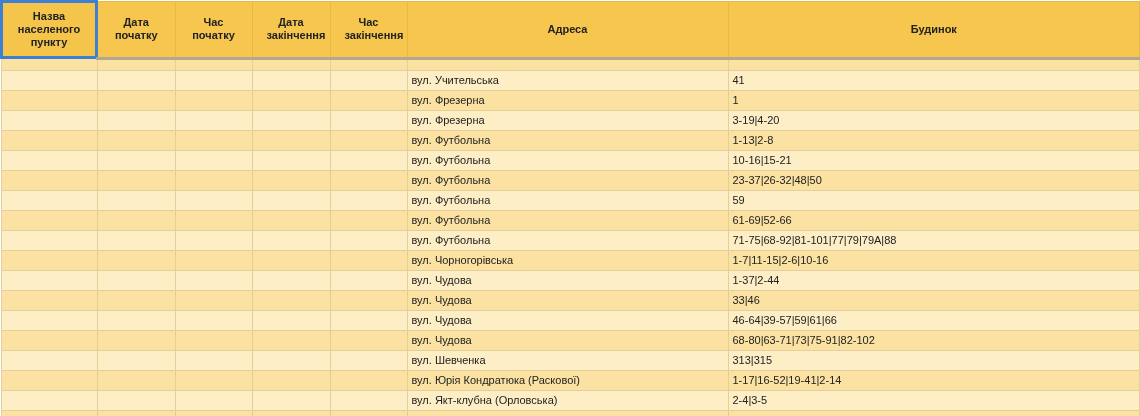  Describe the element at coordinates (934, 320) in the screenshot. I see `table-cell: 46-64|39-57|59|61|66` at that location.